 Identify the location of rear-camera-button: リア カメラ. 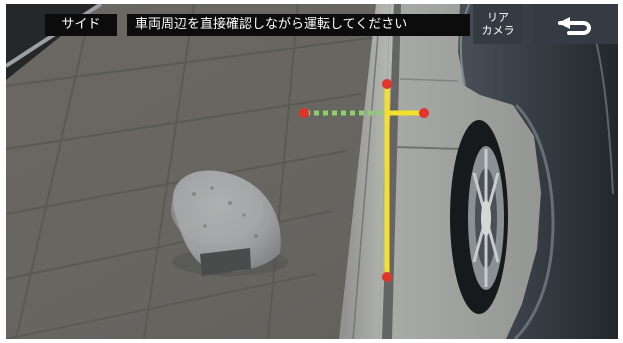
(498, 24).